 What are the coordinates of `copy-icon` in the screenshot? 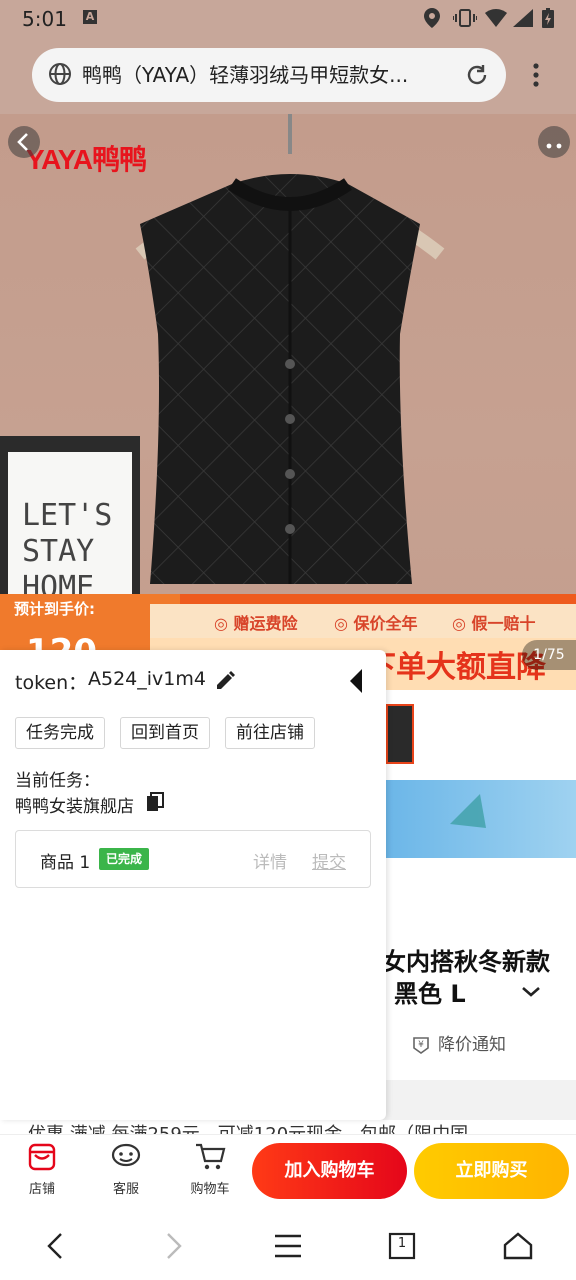 It's located at (155, 802).